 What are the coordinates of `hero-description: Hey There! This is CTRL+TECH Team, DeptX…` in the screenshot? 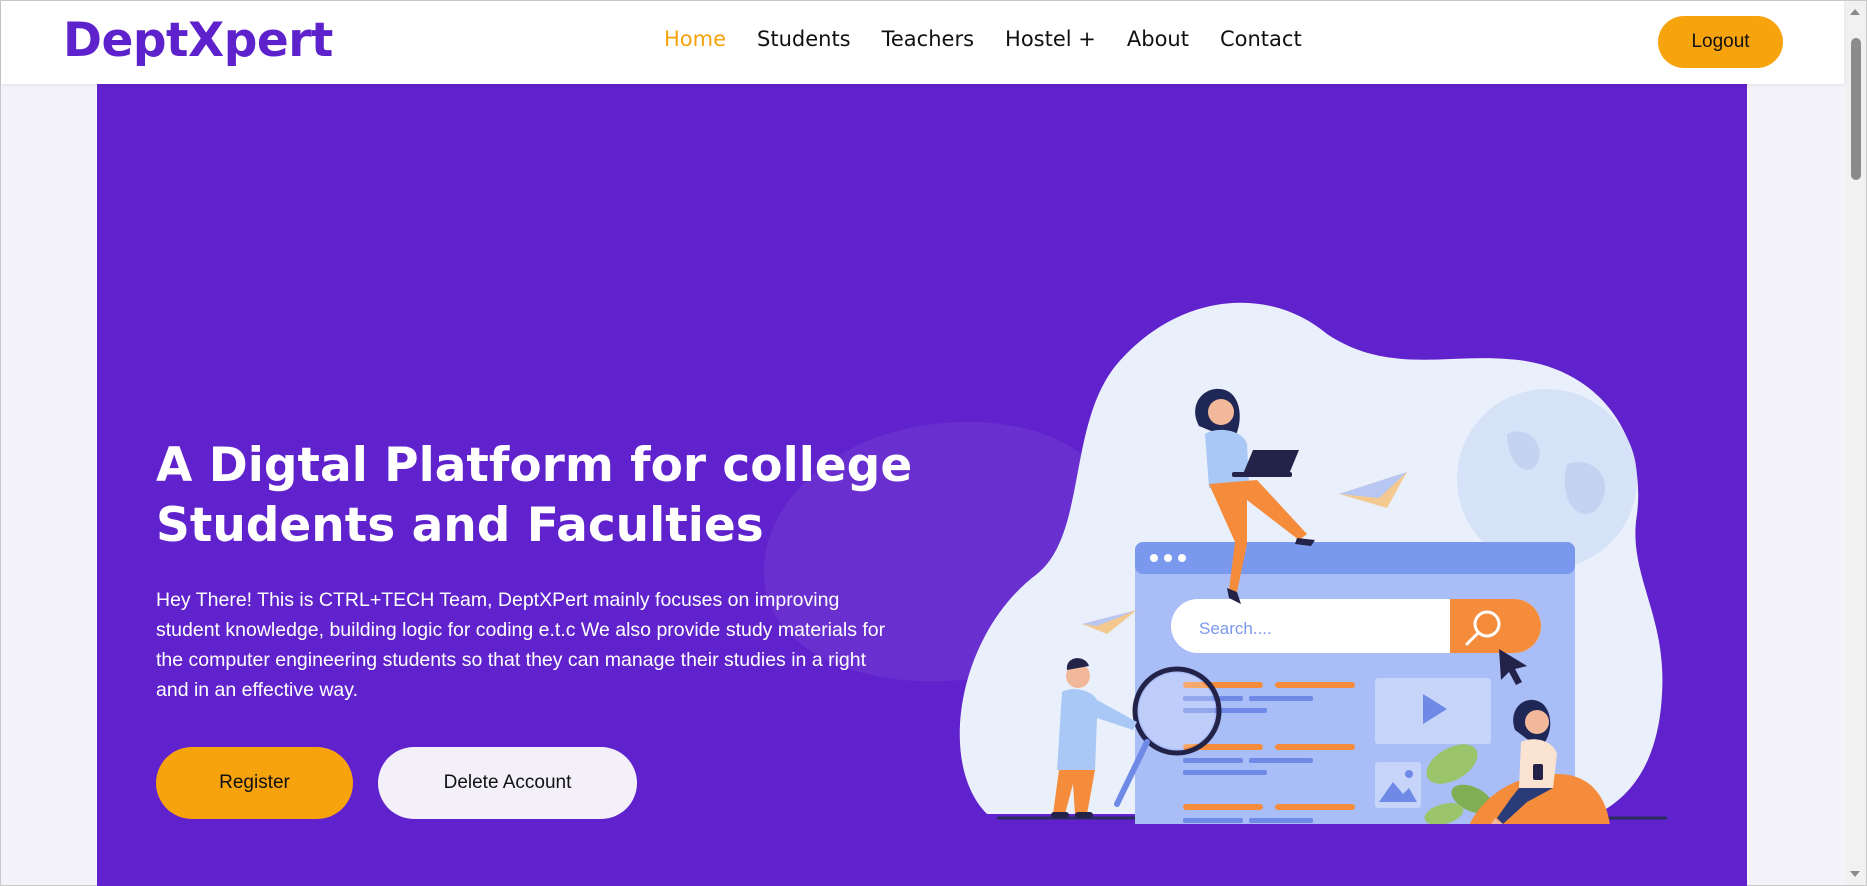 It's located at (521, 645).